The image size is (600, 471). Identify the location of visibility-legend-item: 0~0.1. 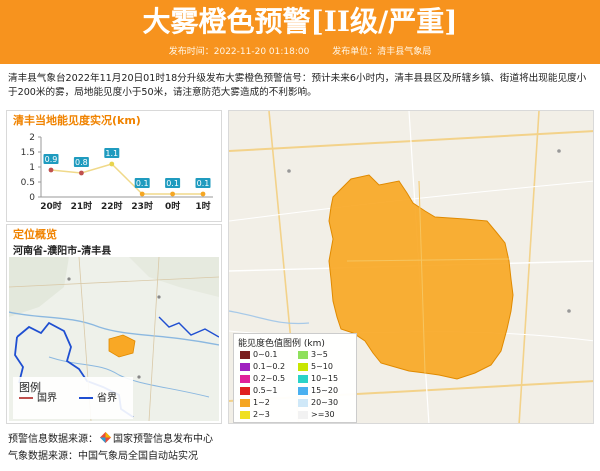
(259, 354).